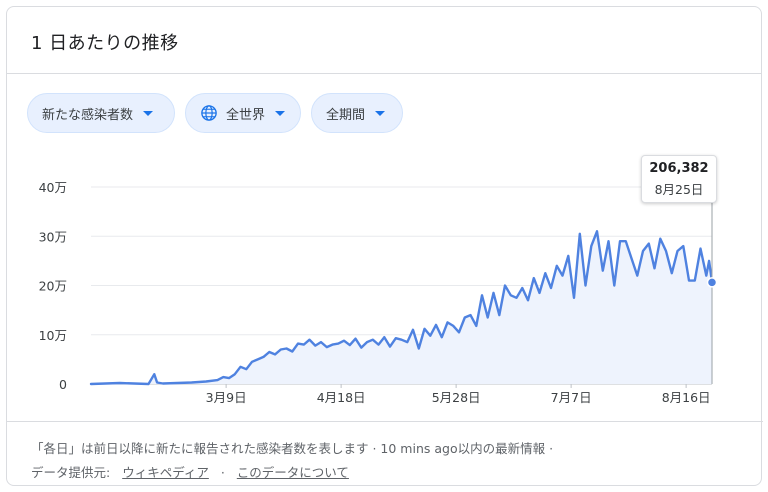 This screenshot has width=768, height=492. Describe the element at coordinates (88, 115) in the screenshot. I see `metric-chip-label: 新たな感染者数` at that location.